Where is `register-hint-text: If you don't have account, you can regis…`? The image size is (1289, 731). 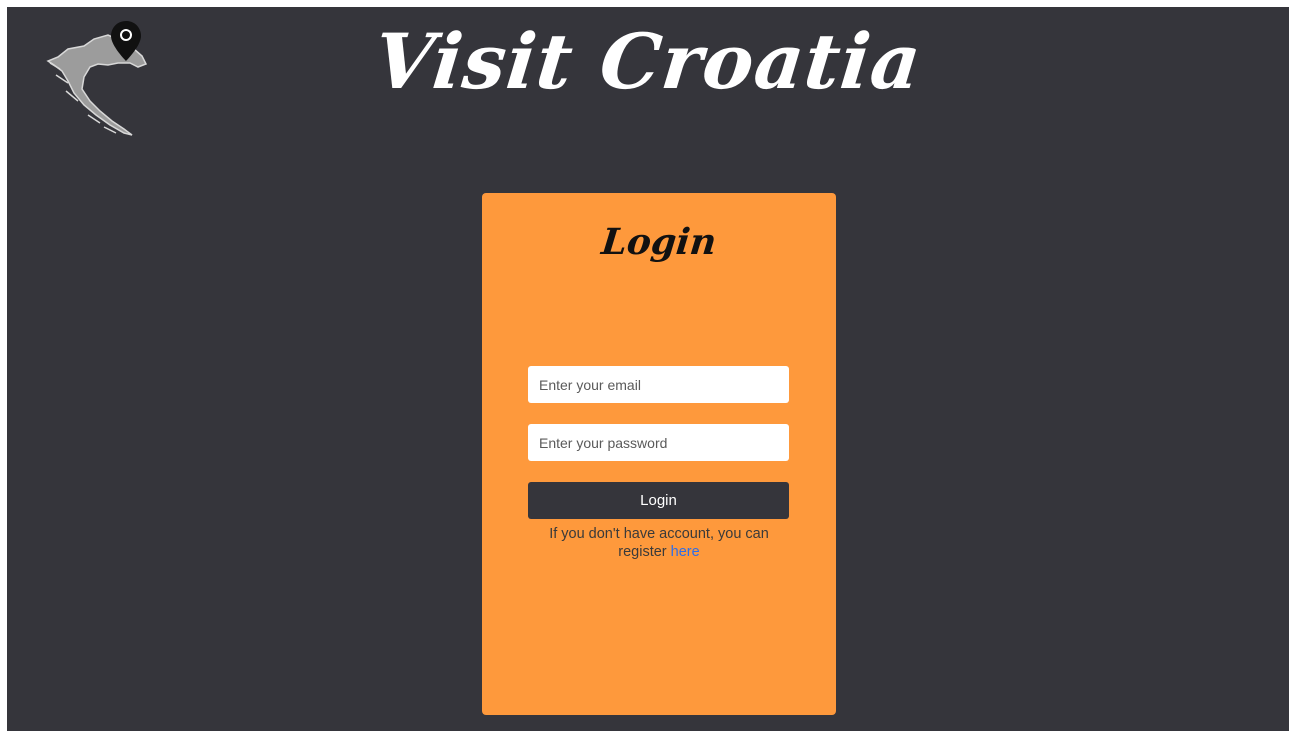
register-hint-text: If you don't have account, you can regis… is located at coordinates (659, 543).